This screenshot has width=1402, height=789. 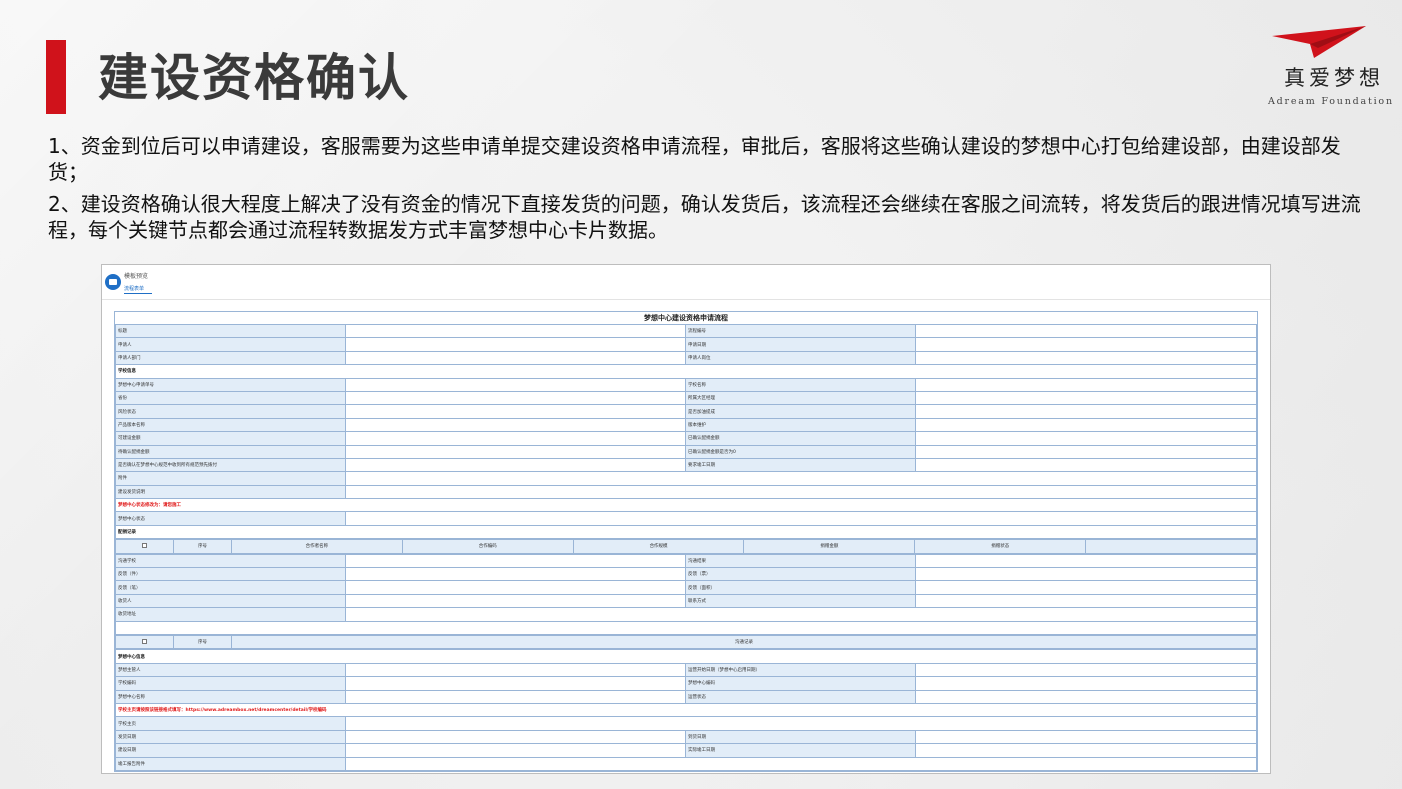 I want to click on field-label: 反馈（件）, so click(x=230, y=574).